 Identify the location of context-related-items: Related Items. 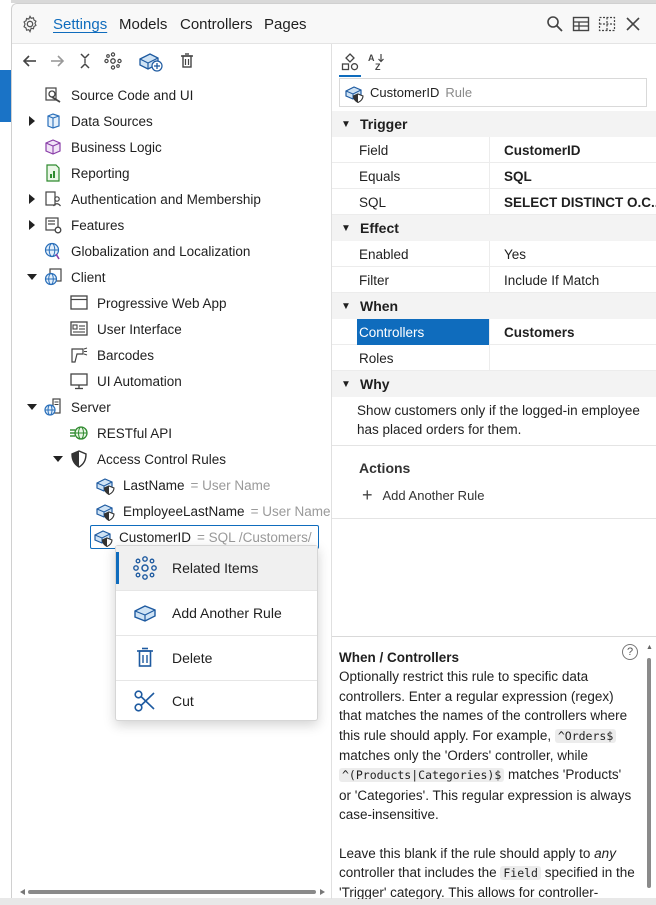
(216, 568).